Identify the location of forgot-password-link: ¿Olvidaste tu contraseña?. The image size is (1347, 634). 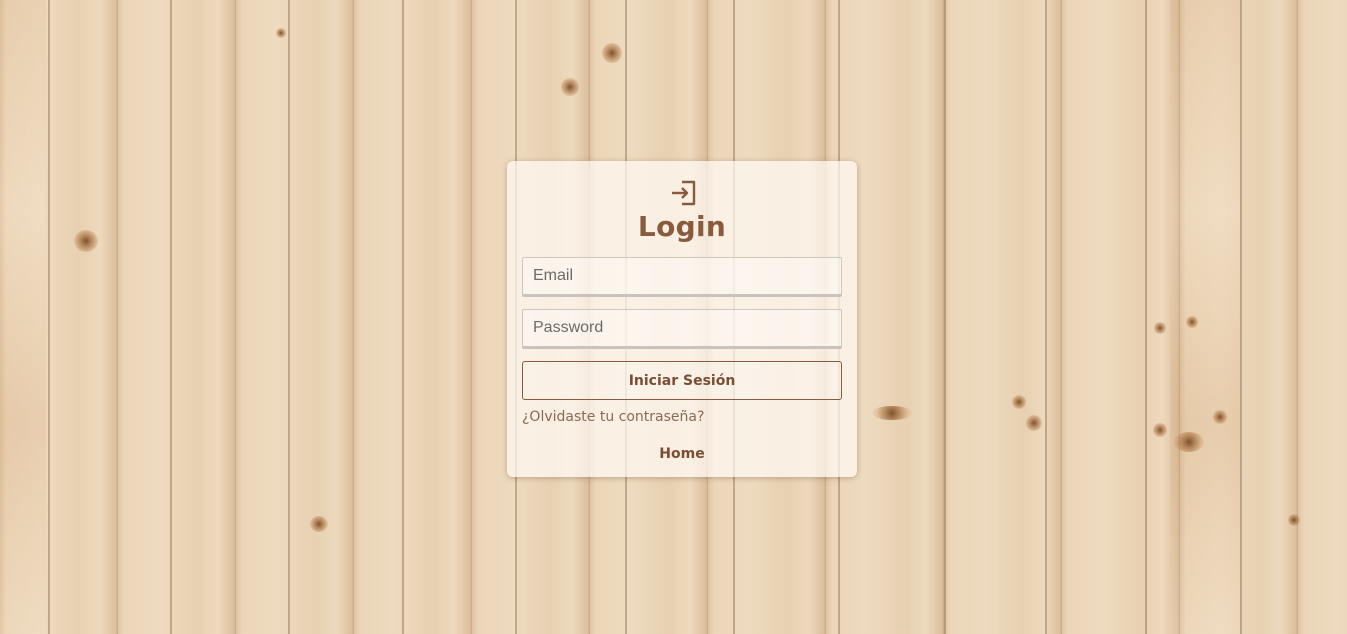
(613, 417).